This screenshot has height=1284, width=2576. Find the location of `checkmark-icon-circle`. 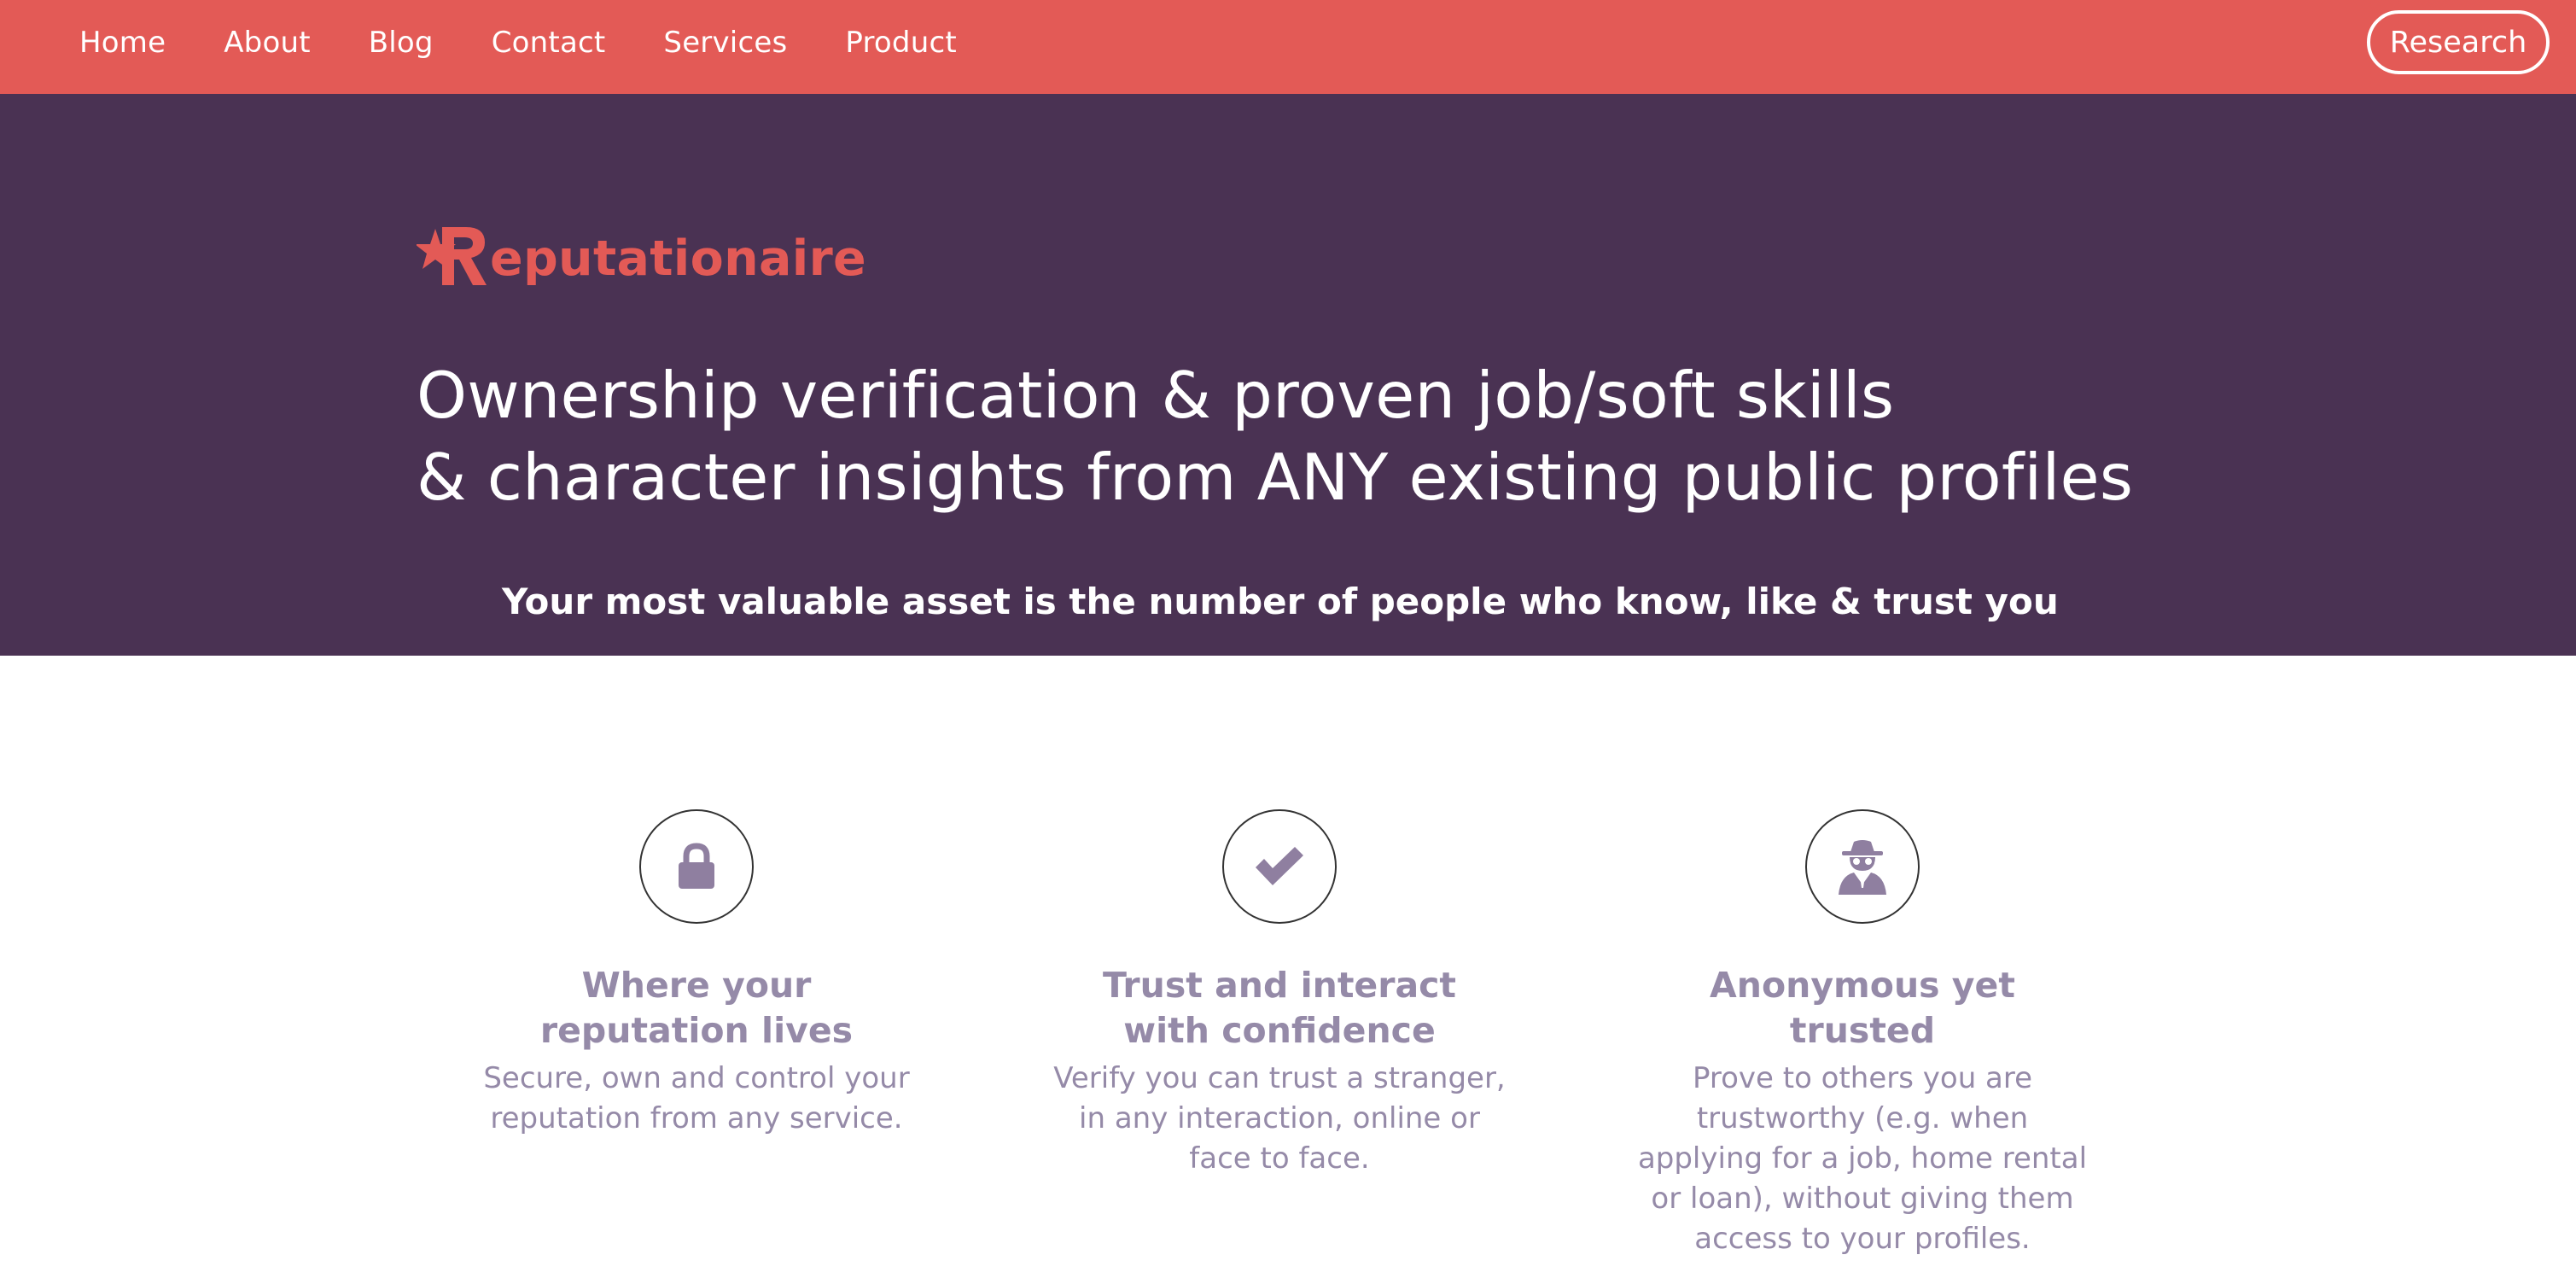

checkmark-icon-circle is located at coordinates (1279, 866).